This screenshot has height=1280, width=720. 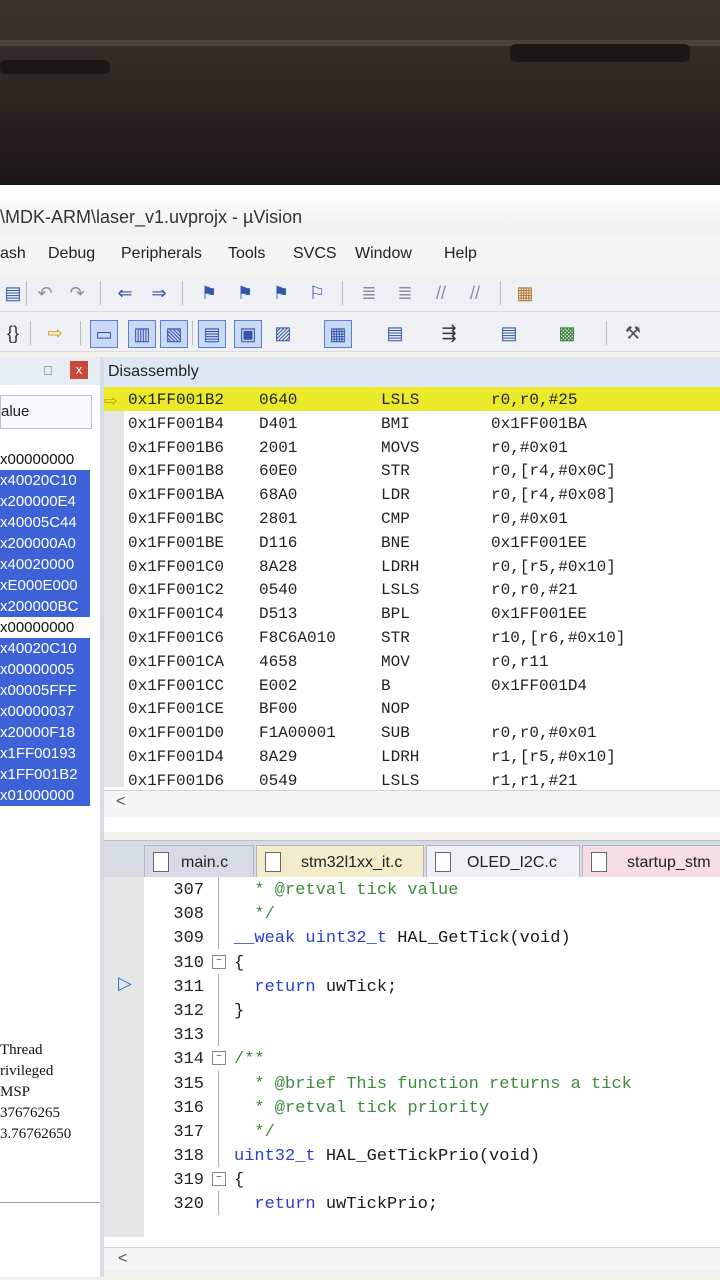 I want to click on register-value: x200000BC, so click(x=45, y=606).